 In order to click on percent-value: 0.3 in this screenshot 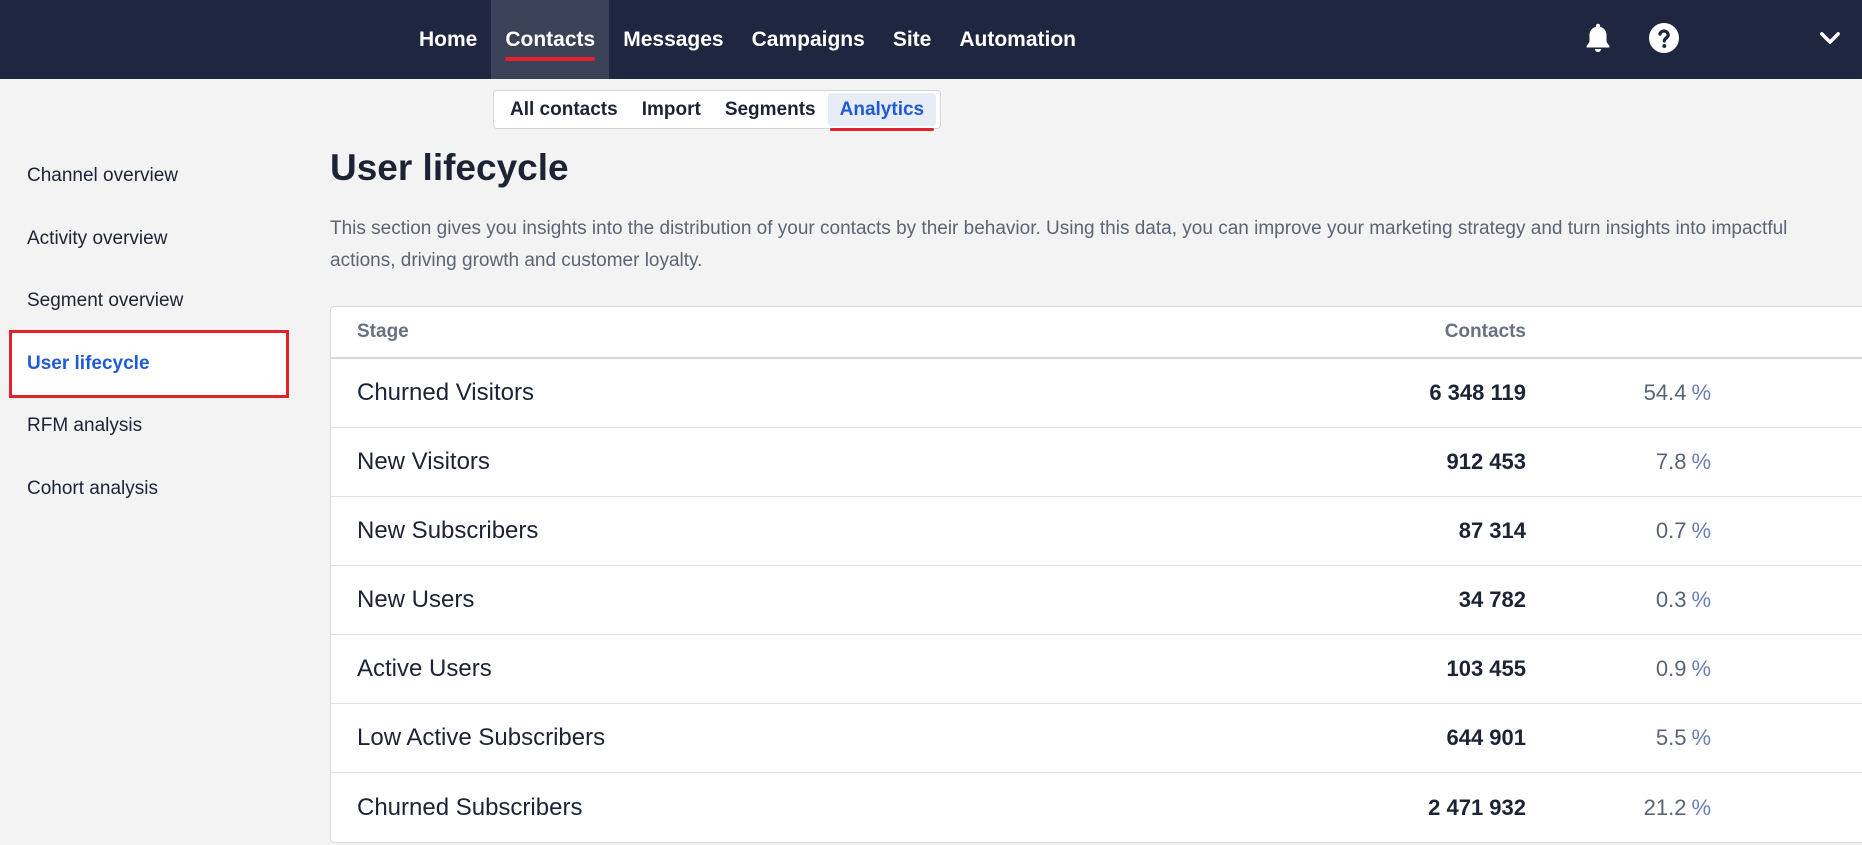, I will do `click(1671, 599)`.